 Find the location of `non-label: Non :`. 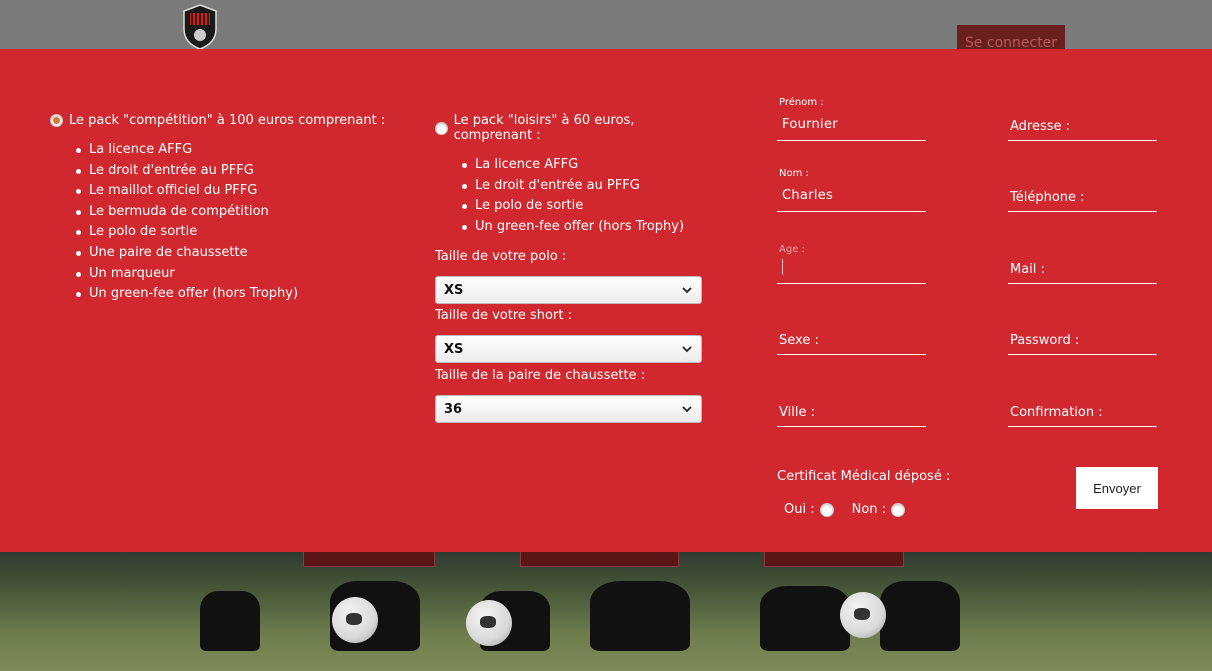

non-label: Non : is located at coordinates (869, 509).